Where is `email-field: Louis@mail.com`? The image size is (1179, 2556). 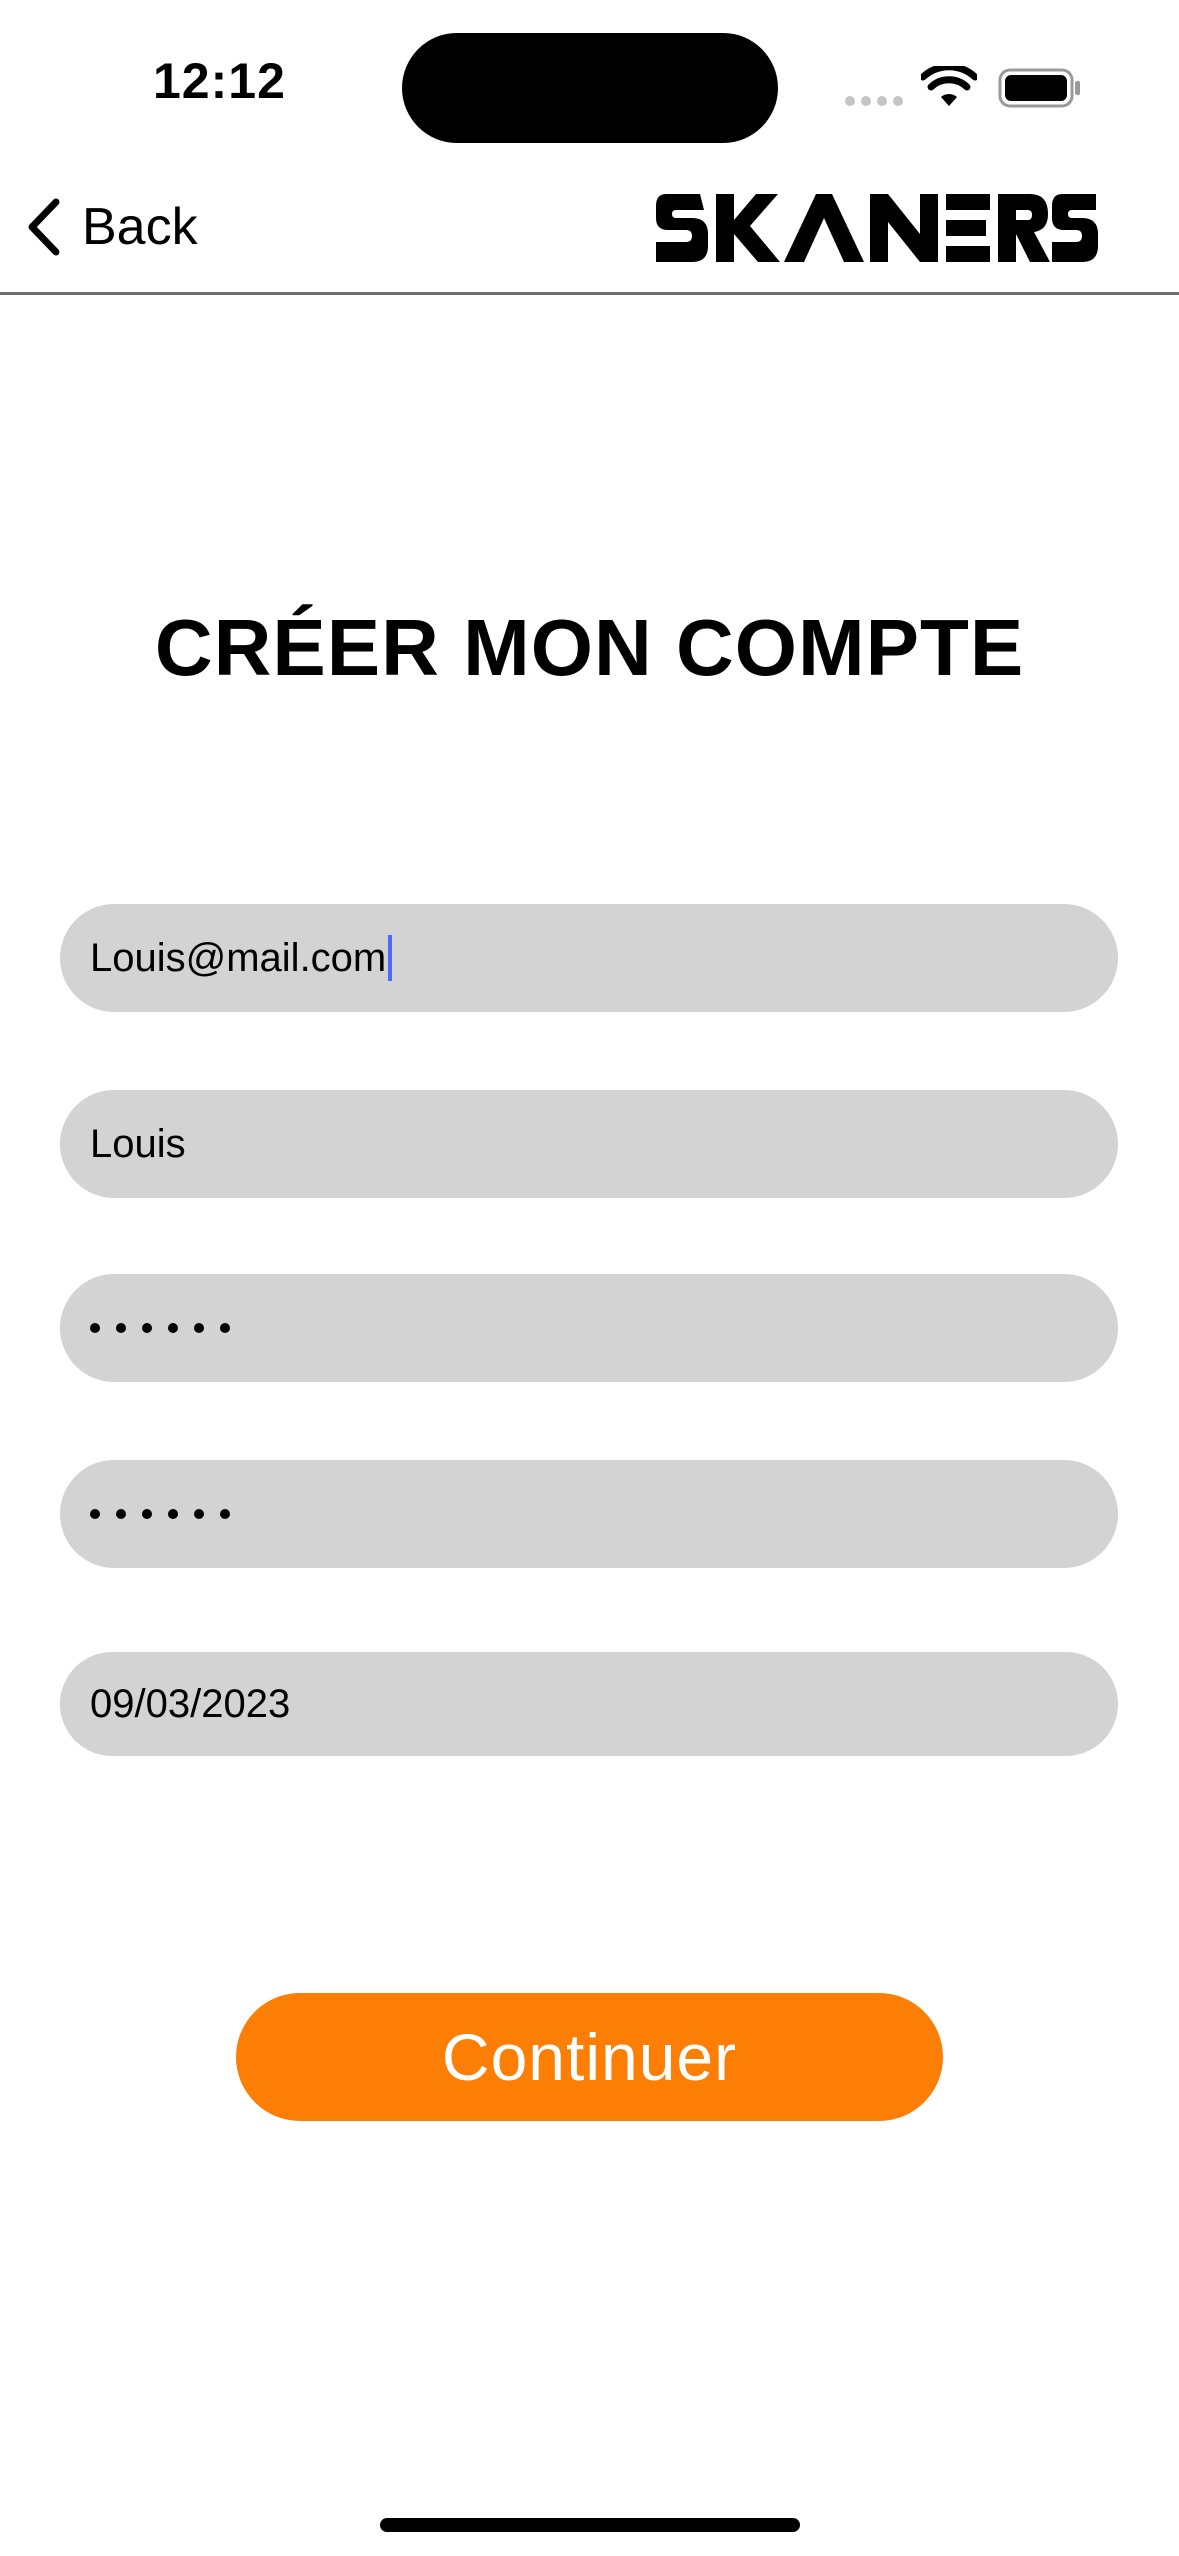 email-field: Louis@mail.com is located at coordinates (589, 958).